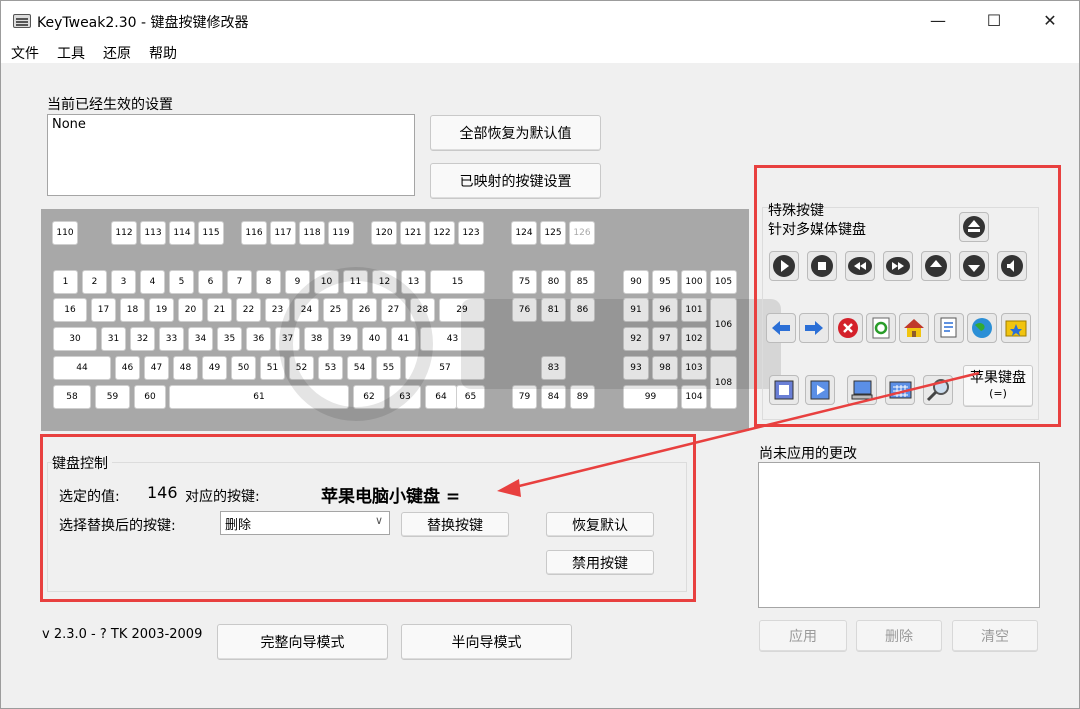 The width and height of the screenshot is (1080, 709). I want to click on stop-button, so click(822, 266).